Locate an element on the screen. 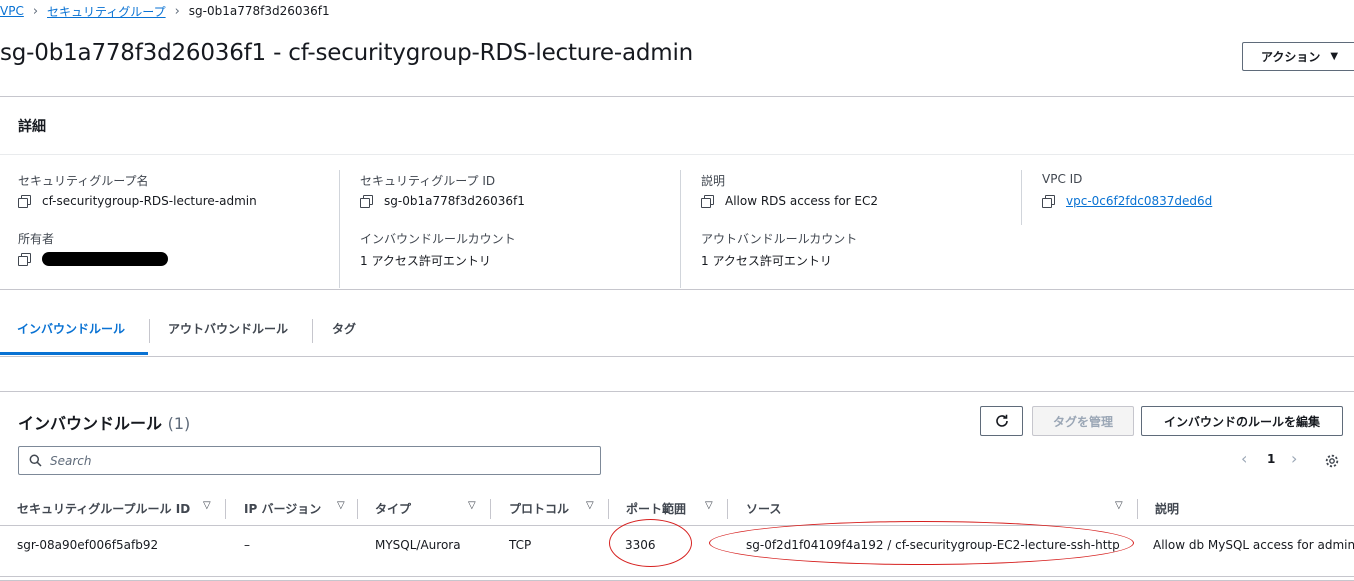 This screenshot has width=1354, height=581. manage-tags-button: タグを管理 is located at coordinates (1083, 421).